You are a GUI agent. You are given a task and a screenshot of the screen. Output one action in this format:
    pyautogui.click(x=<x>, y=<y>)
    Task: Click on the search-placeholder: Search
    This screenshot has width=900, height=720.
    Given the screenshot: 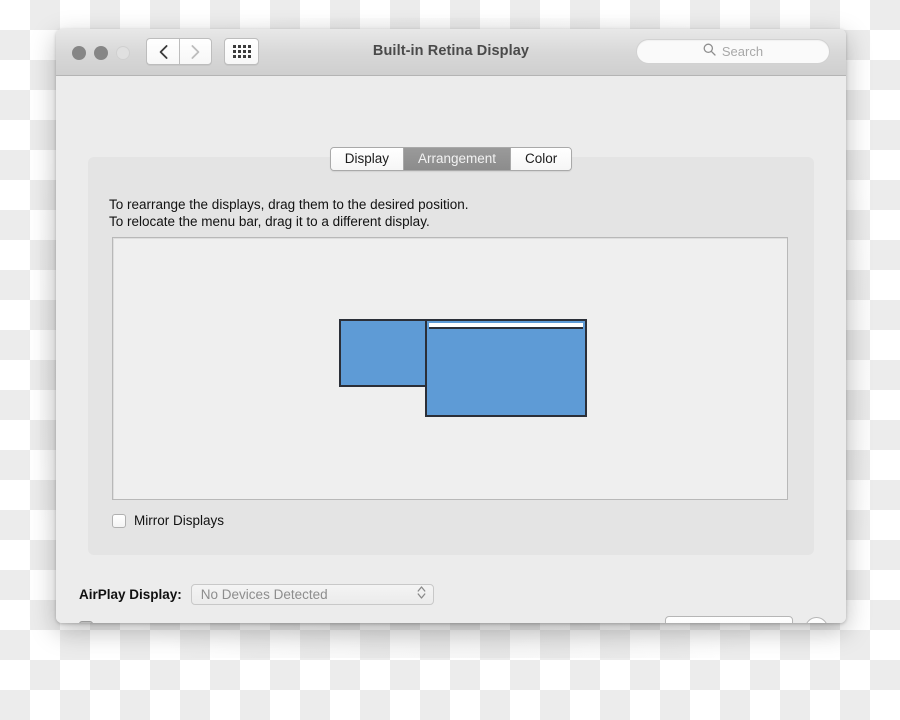 What is the action you would take?
    pyautogui.click(x=742, y=51)
    